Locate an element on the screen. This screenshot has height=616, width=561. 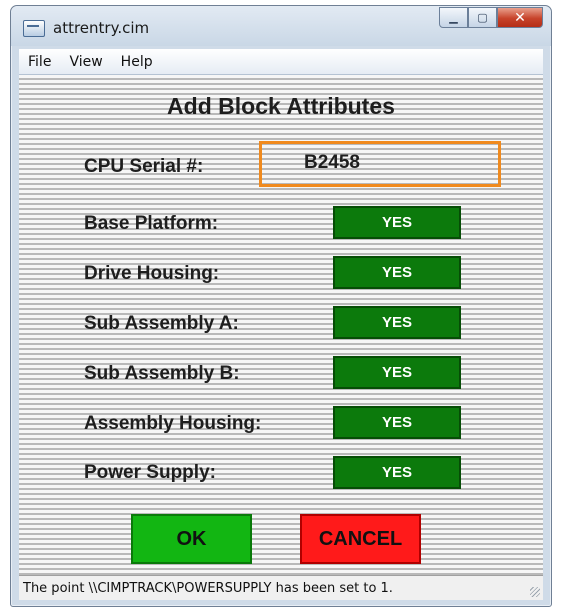
cpu-serial-field: B2458 is located at coordinates (380, 164).